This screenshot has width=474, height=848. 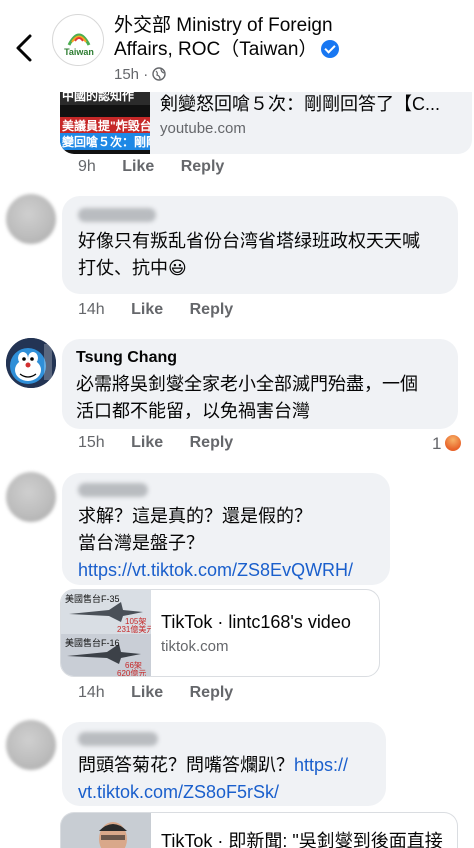 I want to click on person-photo-icon, so click(x=106, y=830).